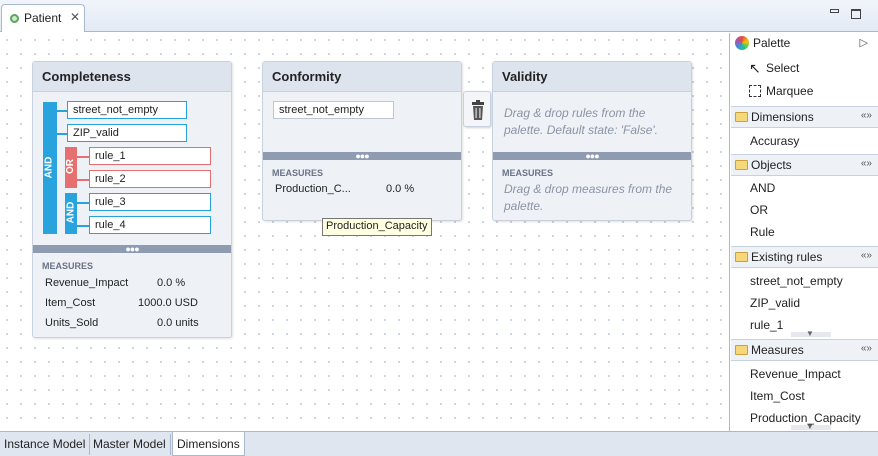  What do you see at coordinates (772, 43) in the screenshot?
I see `palette-title: Palette` at bounding box center [772, 43].